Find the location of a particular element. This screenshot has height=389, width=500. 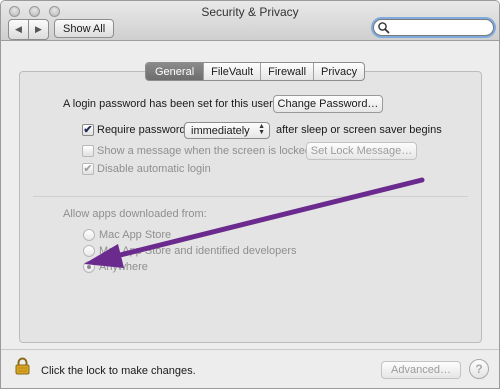

require-password-delay-select: immediately ▲ ▼ is located at coordinates (227, 130).